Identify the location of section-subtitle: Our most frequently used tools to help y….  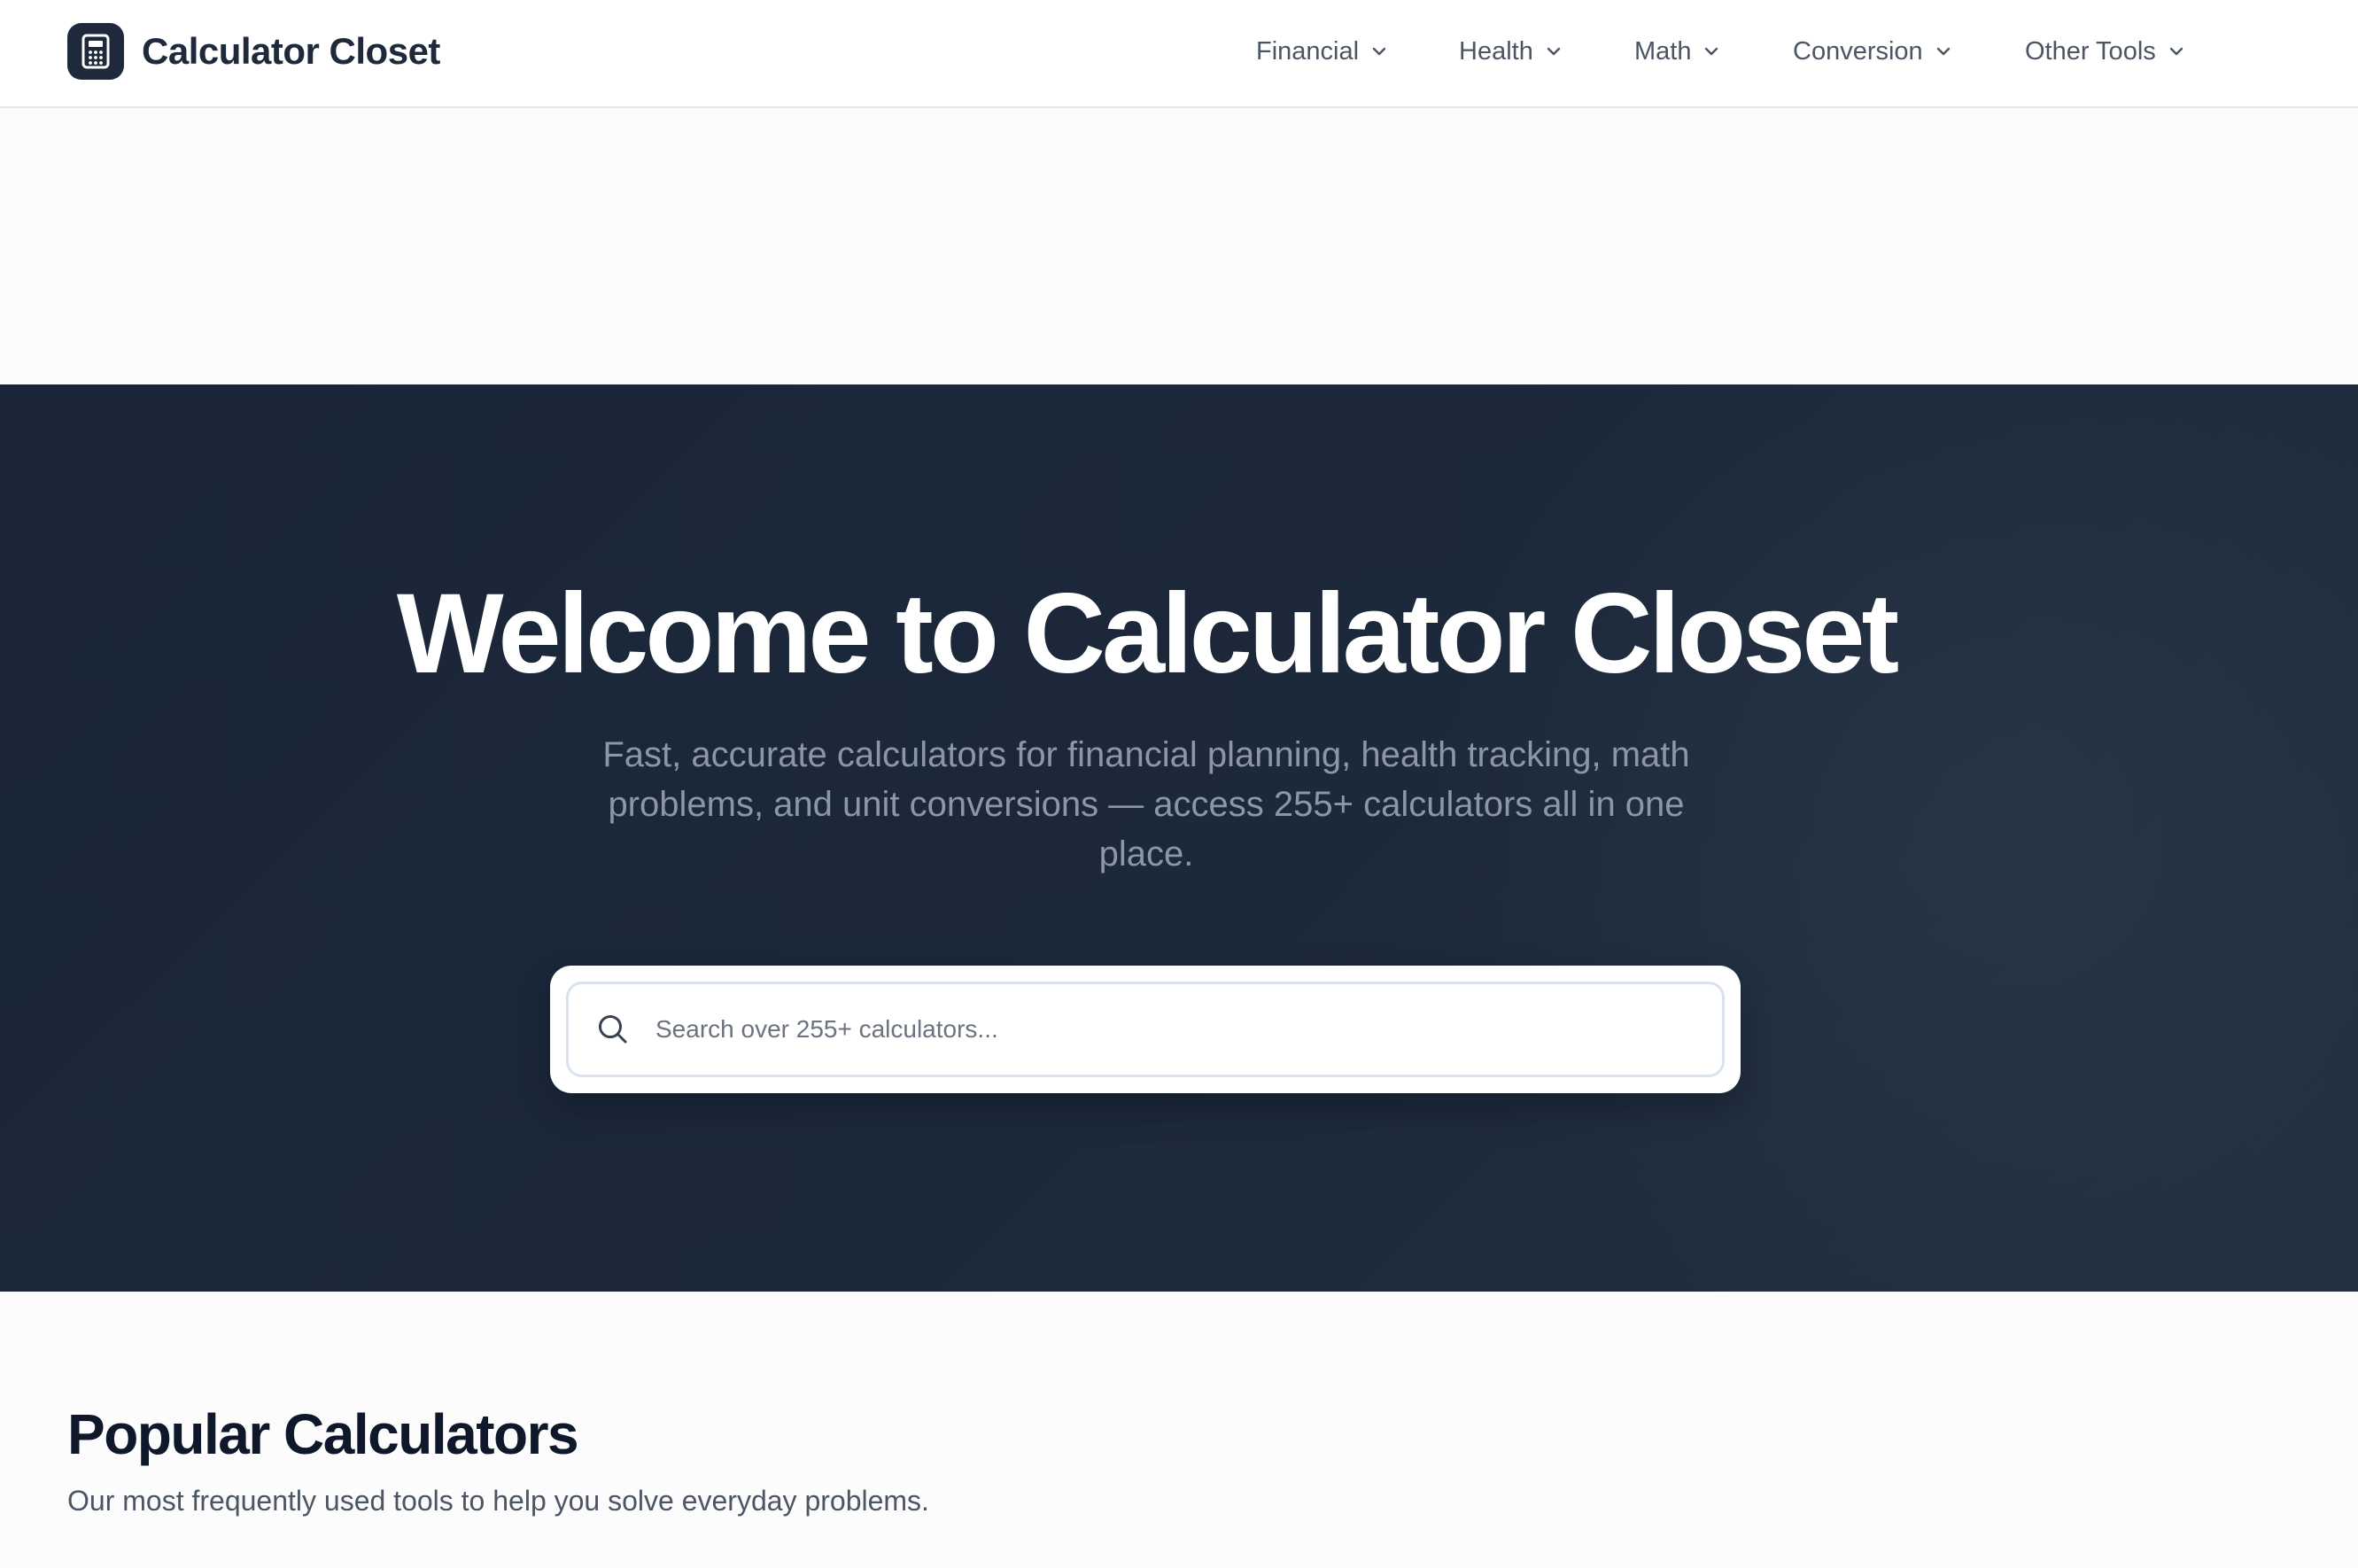
(498, 1501).